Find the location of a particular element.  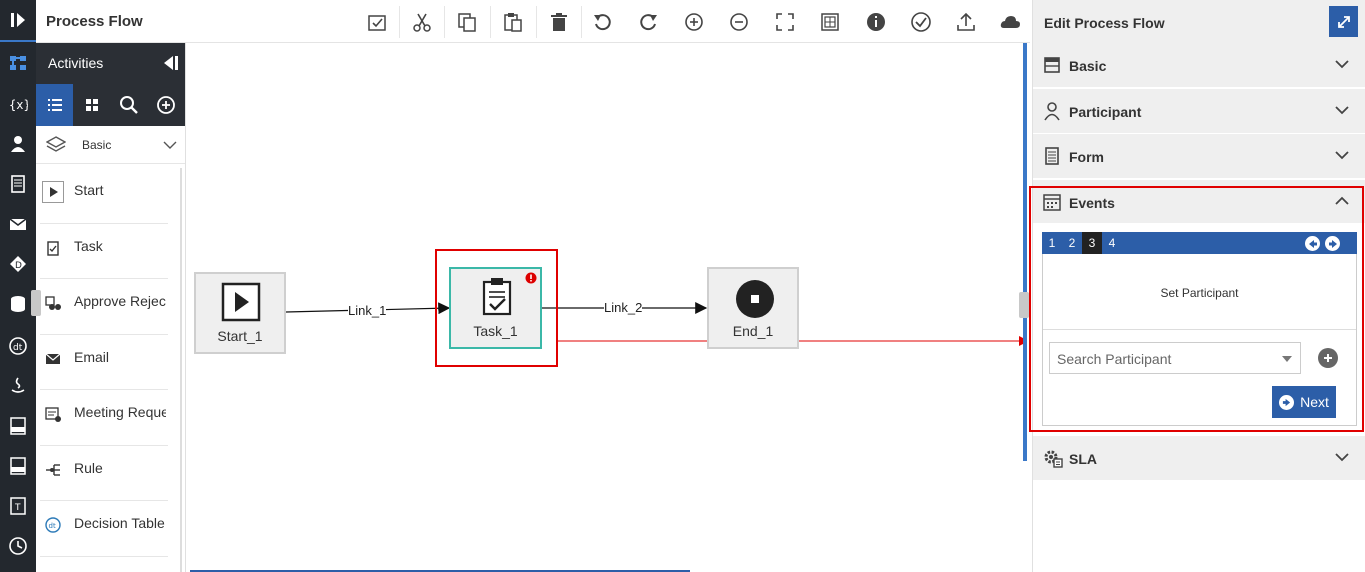

end-node-label: End_1 is located at coordinates (753, 331).